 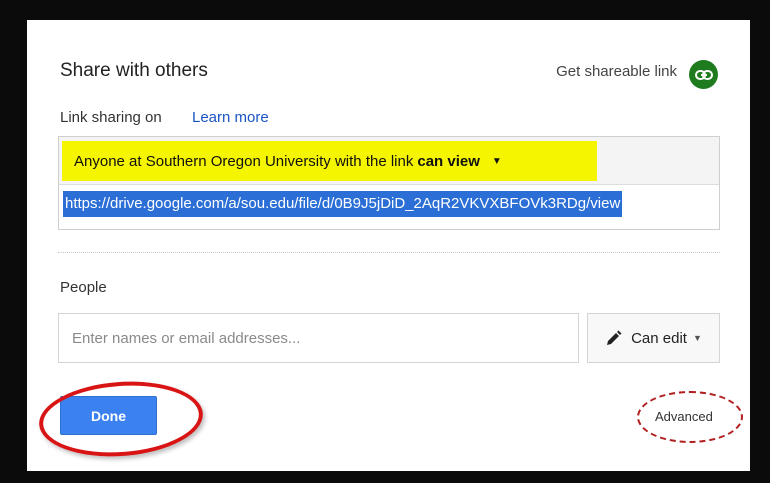 What do you see at coordinates (389, 252) in the screenshot?
I see `section-divider` at bounding box center [389, 252].